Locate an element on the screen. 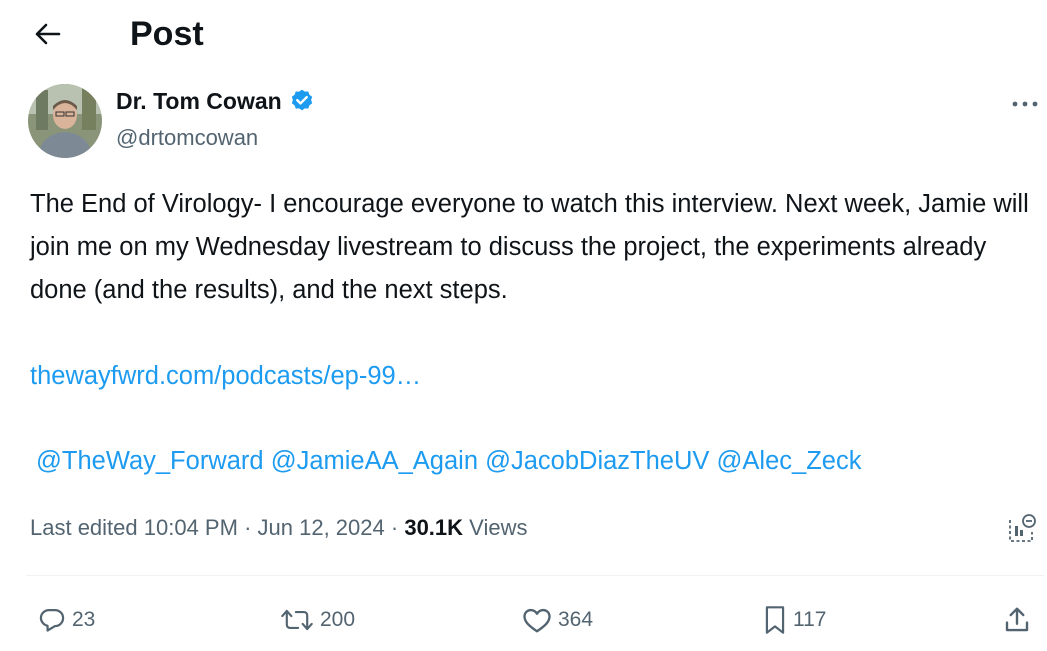 The image size is (1047, 651). post-time: 10:04 PM is located at coordinates (191, 527).